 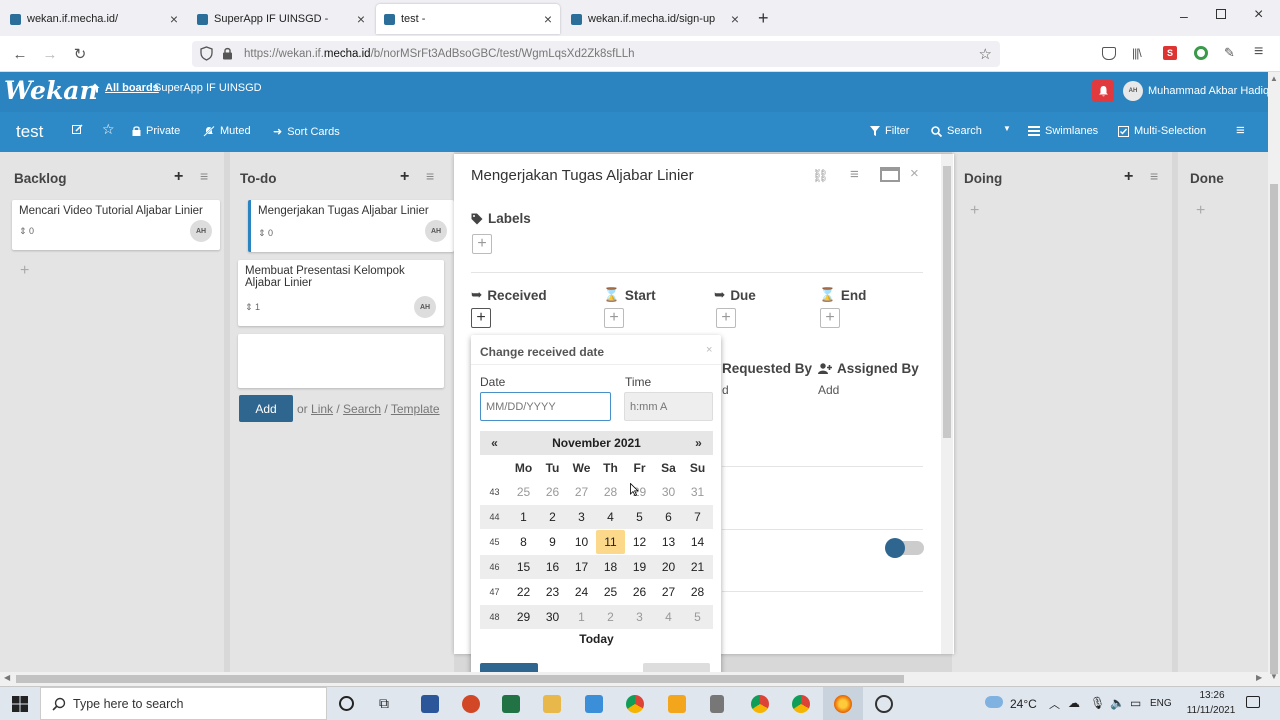 What do you see at coordinates (890, 174) in the screenshot?
I see `maximize-icon` at bounding box center [890, 174].